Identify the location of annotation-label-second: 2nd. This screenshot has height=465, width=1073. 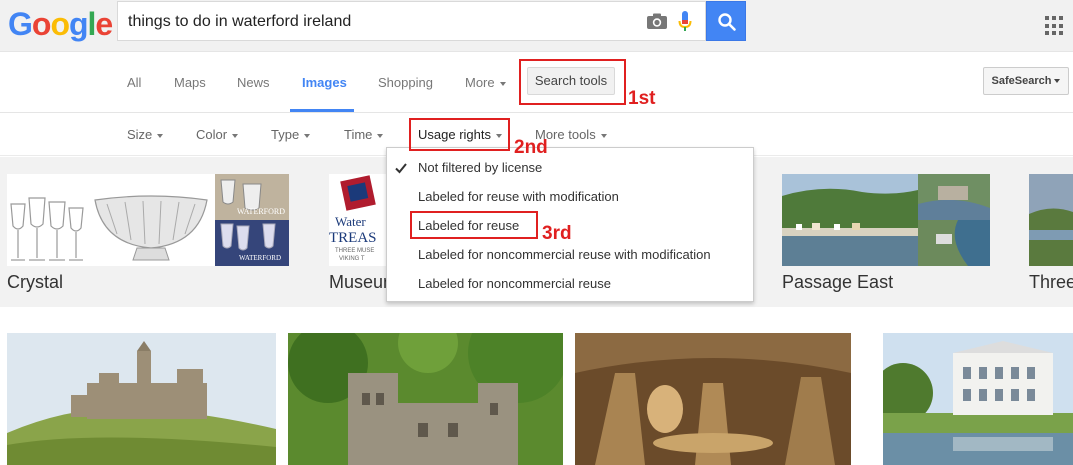
(531, 147).